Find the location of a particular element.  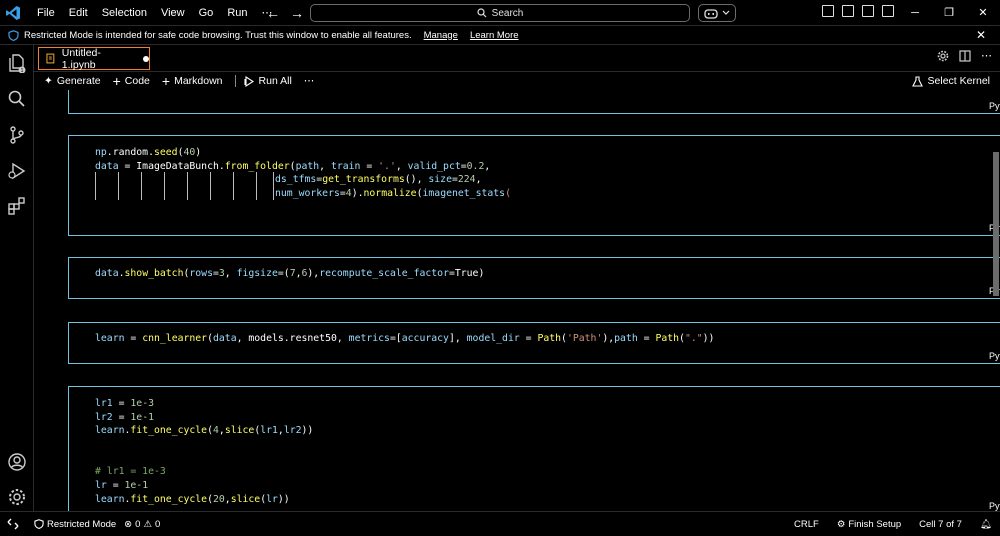

tab-label: Untitled-1.ipynb is located at coordinates (81, 58).